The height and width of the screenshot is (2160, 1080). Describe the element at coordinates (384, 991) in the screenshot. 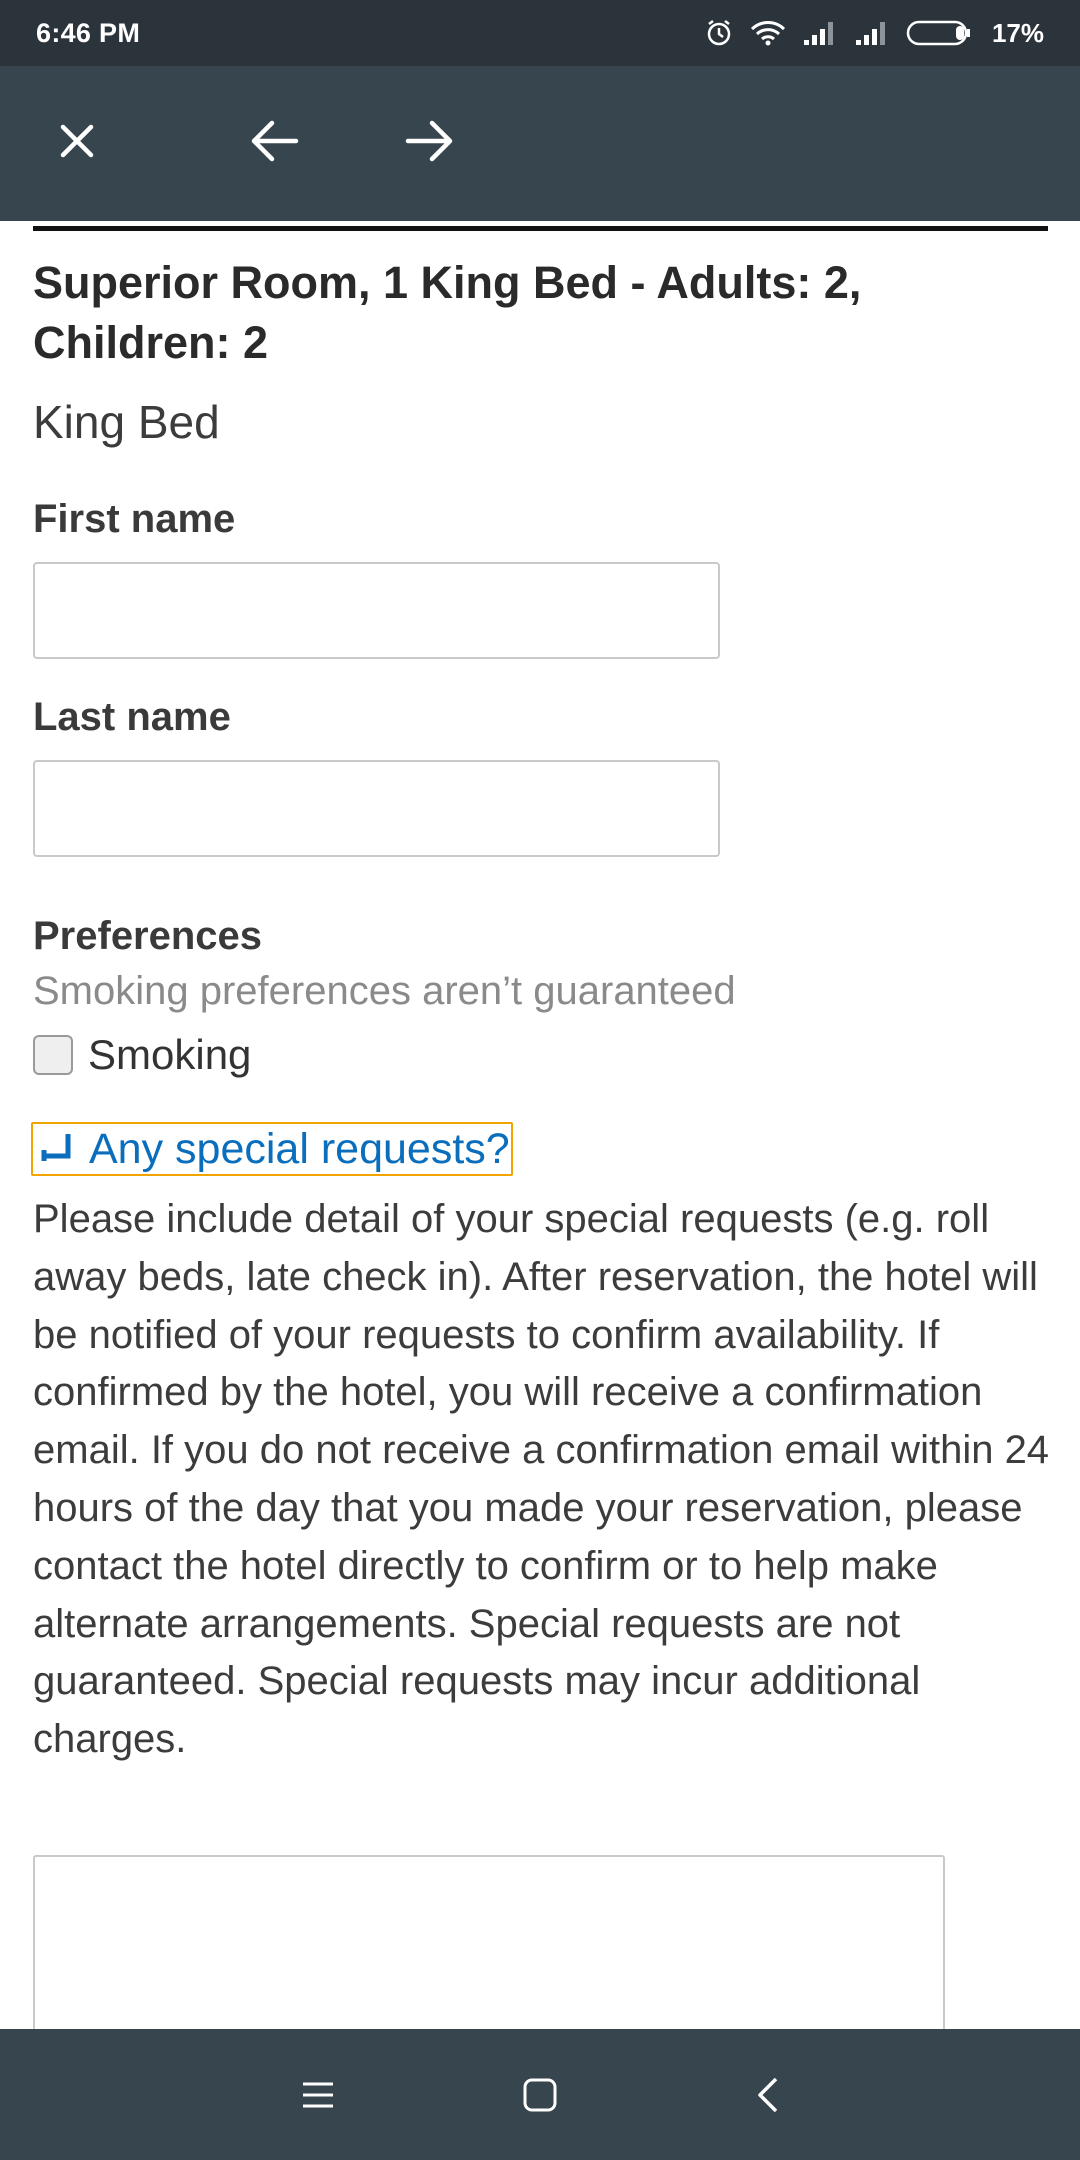

I see `preferences-note: Smoking preferences aren’t guaranteed` at that location.